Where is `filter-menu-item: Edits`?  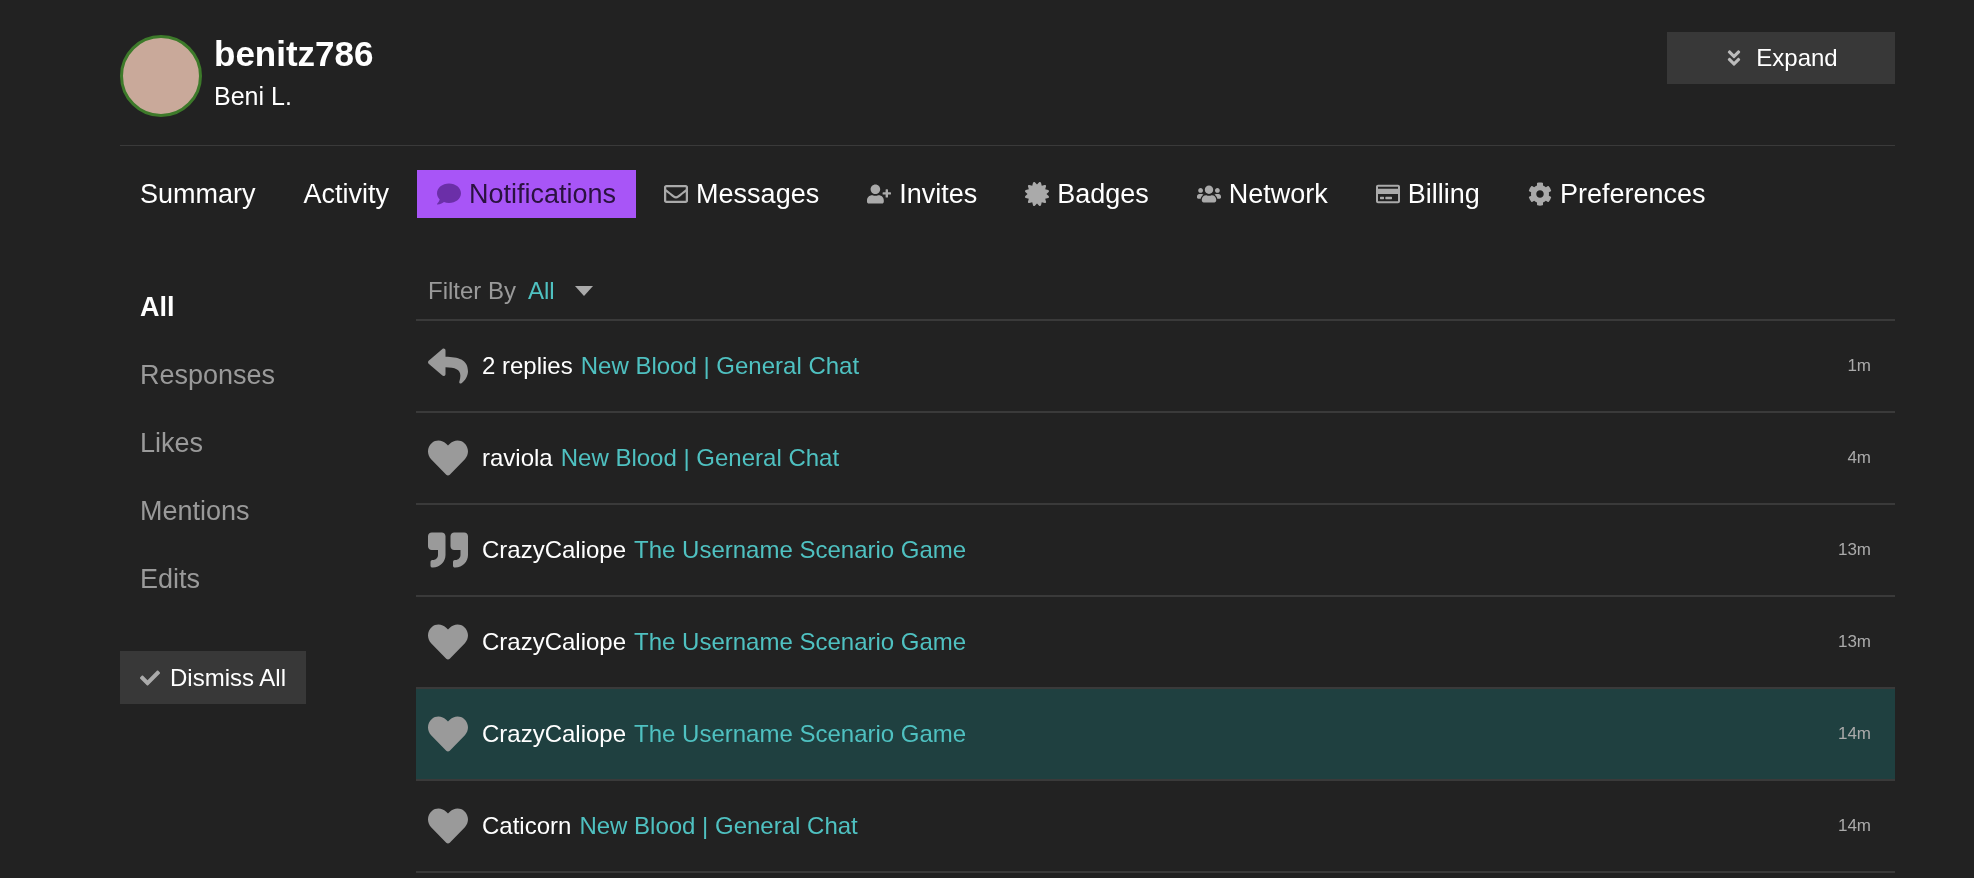
filter-menu-item: Edits is located at coordinates (268, 579).